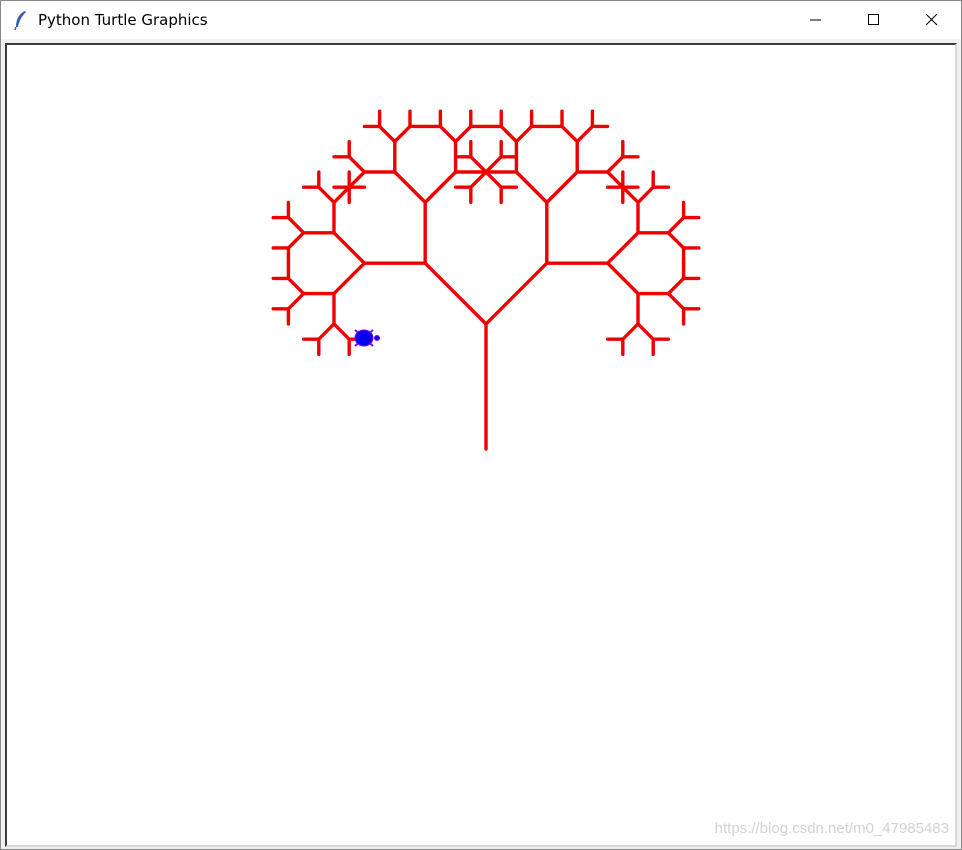 This screenshot has height=850, width=962. I want to click on watermark-text: https://blog.csdn.net/m0_47985483, so click(831, 828).